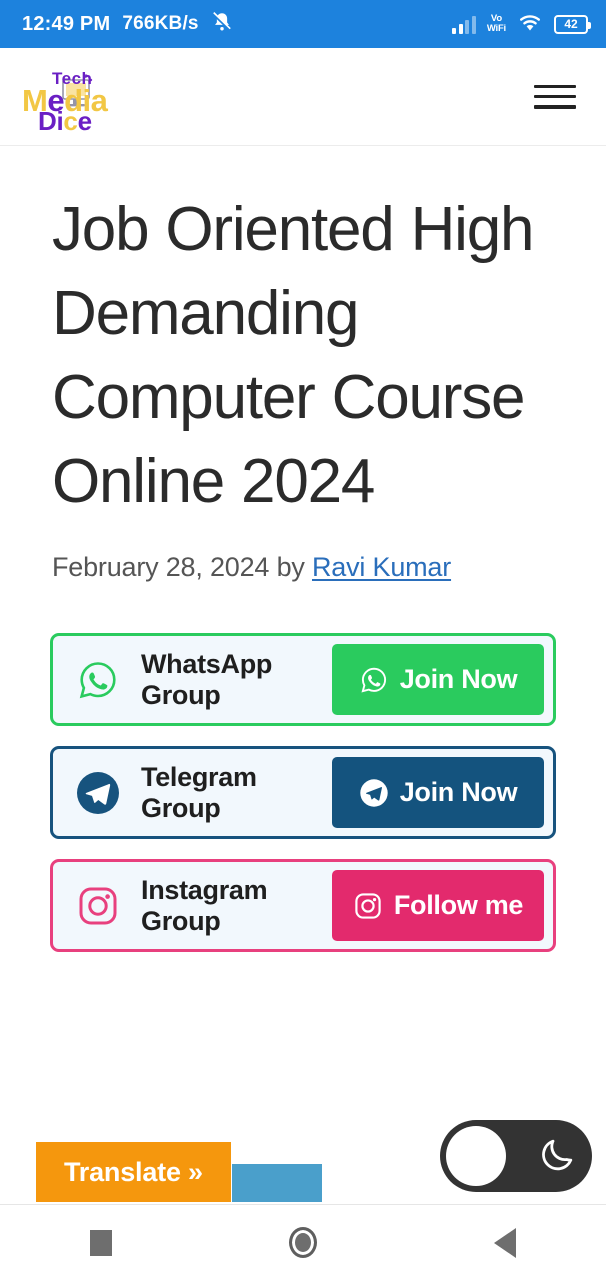 This screenshot has width=606, height=1280. What do you see at coordinates (381, 567) in the screenshot?
I see `author-link: Ravi Kumar` at bounding box center [381, 567].